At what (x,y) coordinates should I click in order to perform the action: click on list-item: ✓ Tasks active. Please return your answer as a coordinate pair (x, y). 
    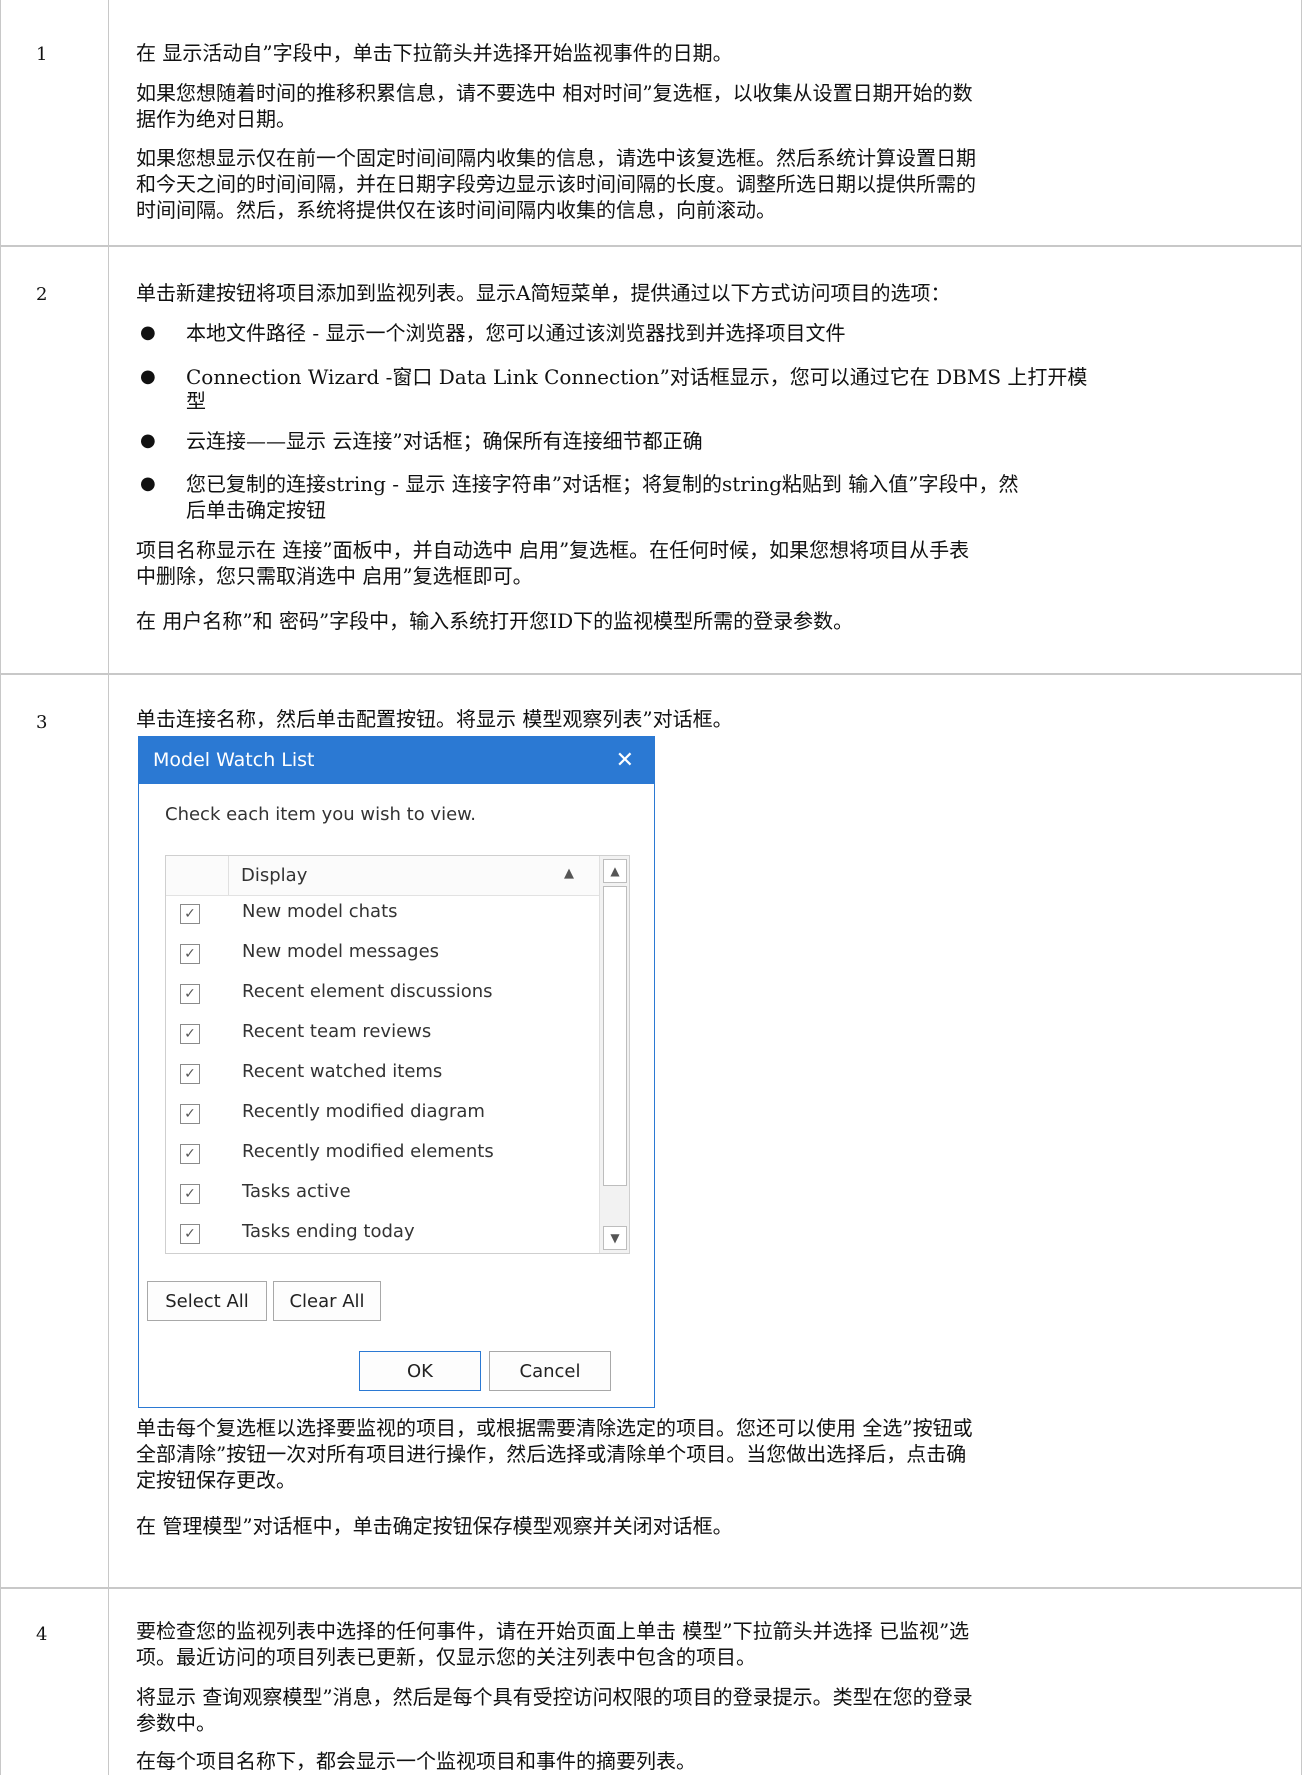
    Looking at the image, I should click on (382, 1195).